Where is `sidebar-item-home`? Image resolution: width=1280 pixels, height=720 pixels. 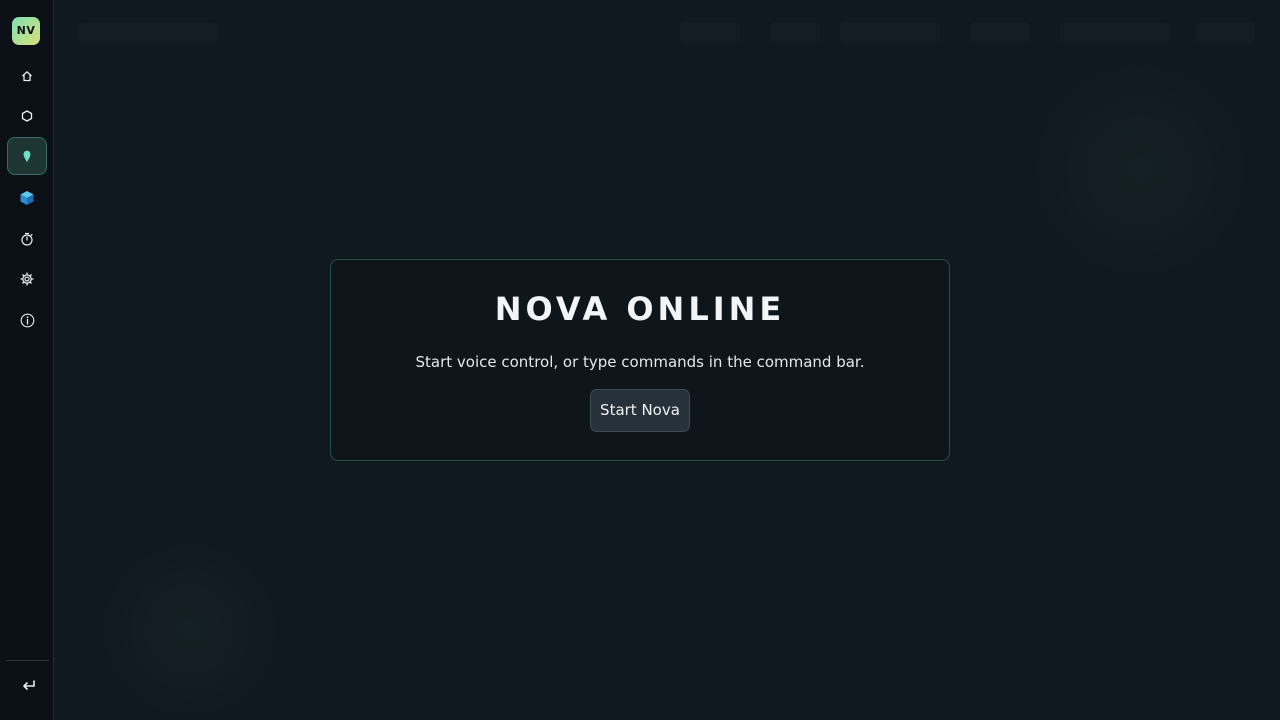
sidebar-item-home is located at coordinates (27, 76).